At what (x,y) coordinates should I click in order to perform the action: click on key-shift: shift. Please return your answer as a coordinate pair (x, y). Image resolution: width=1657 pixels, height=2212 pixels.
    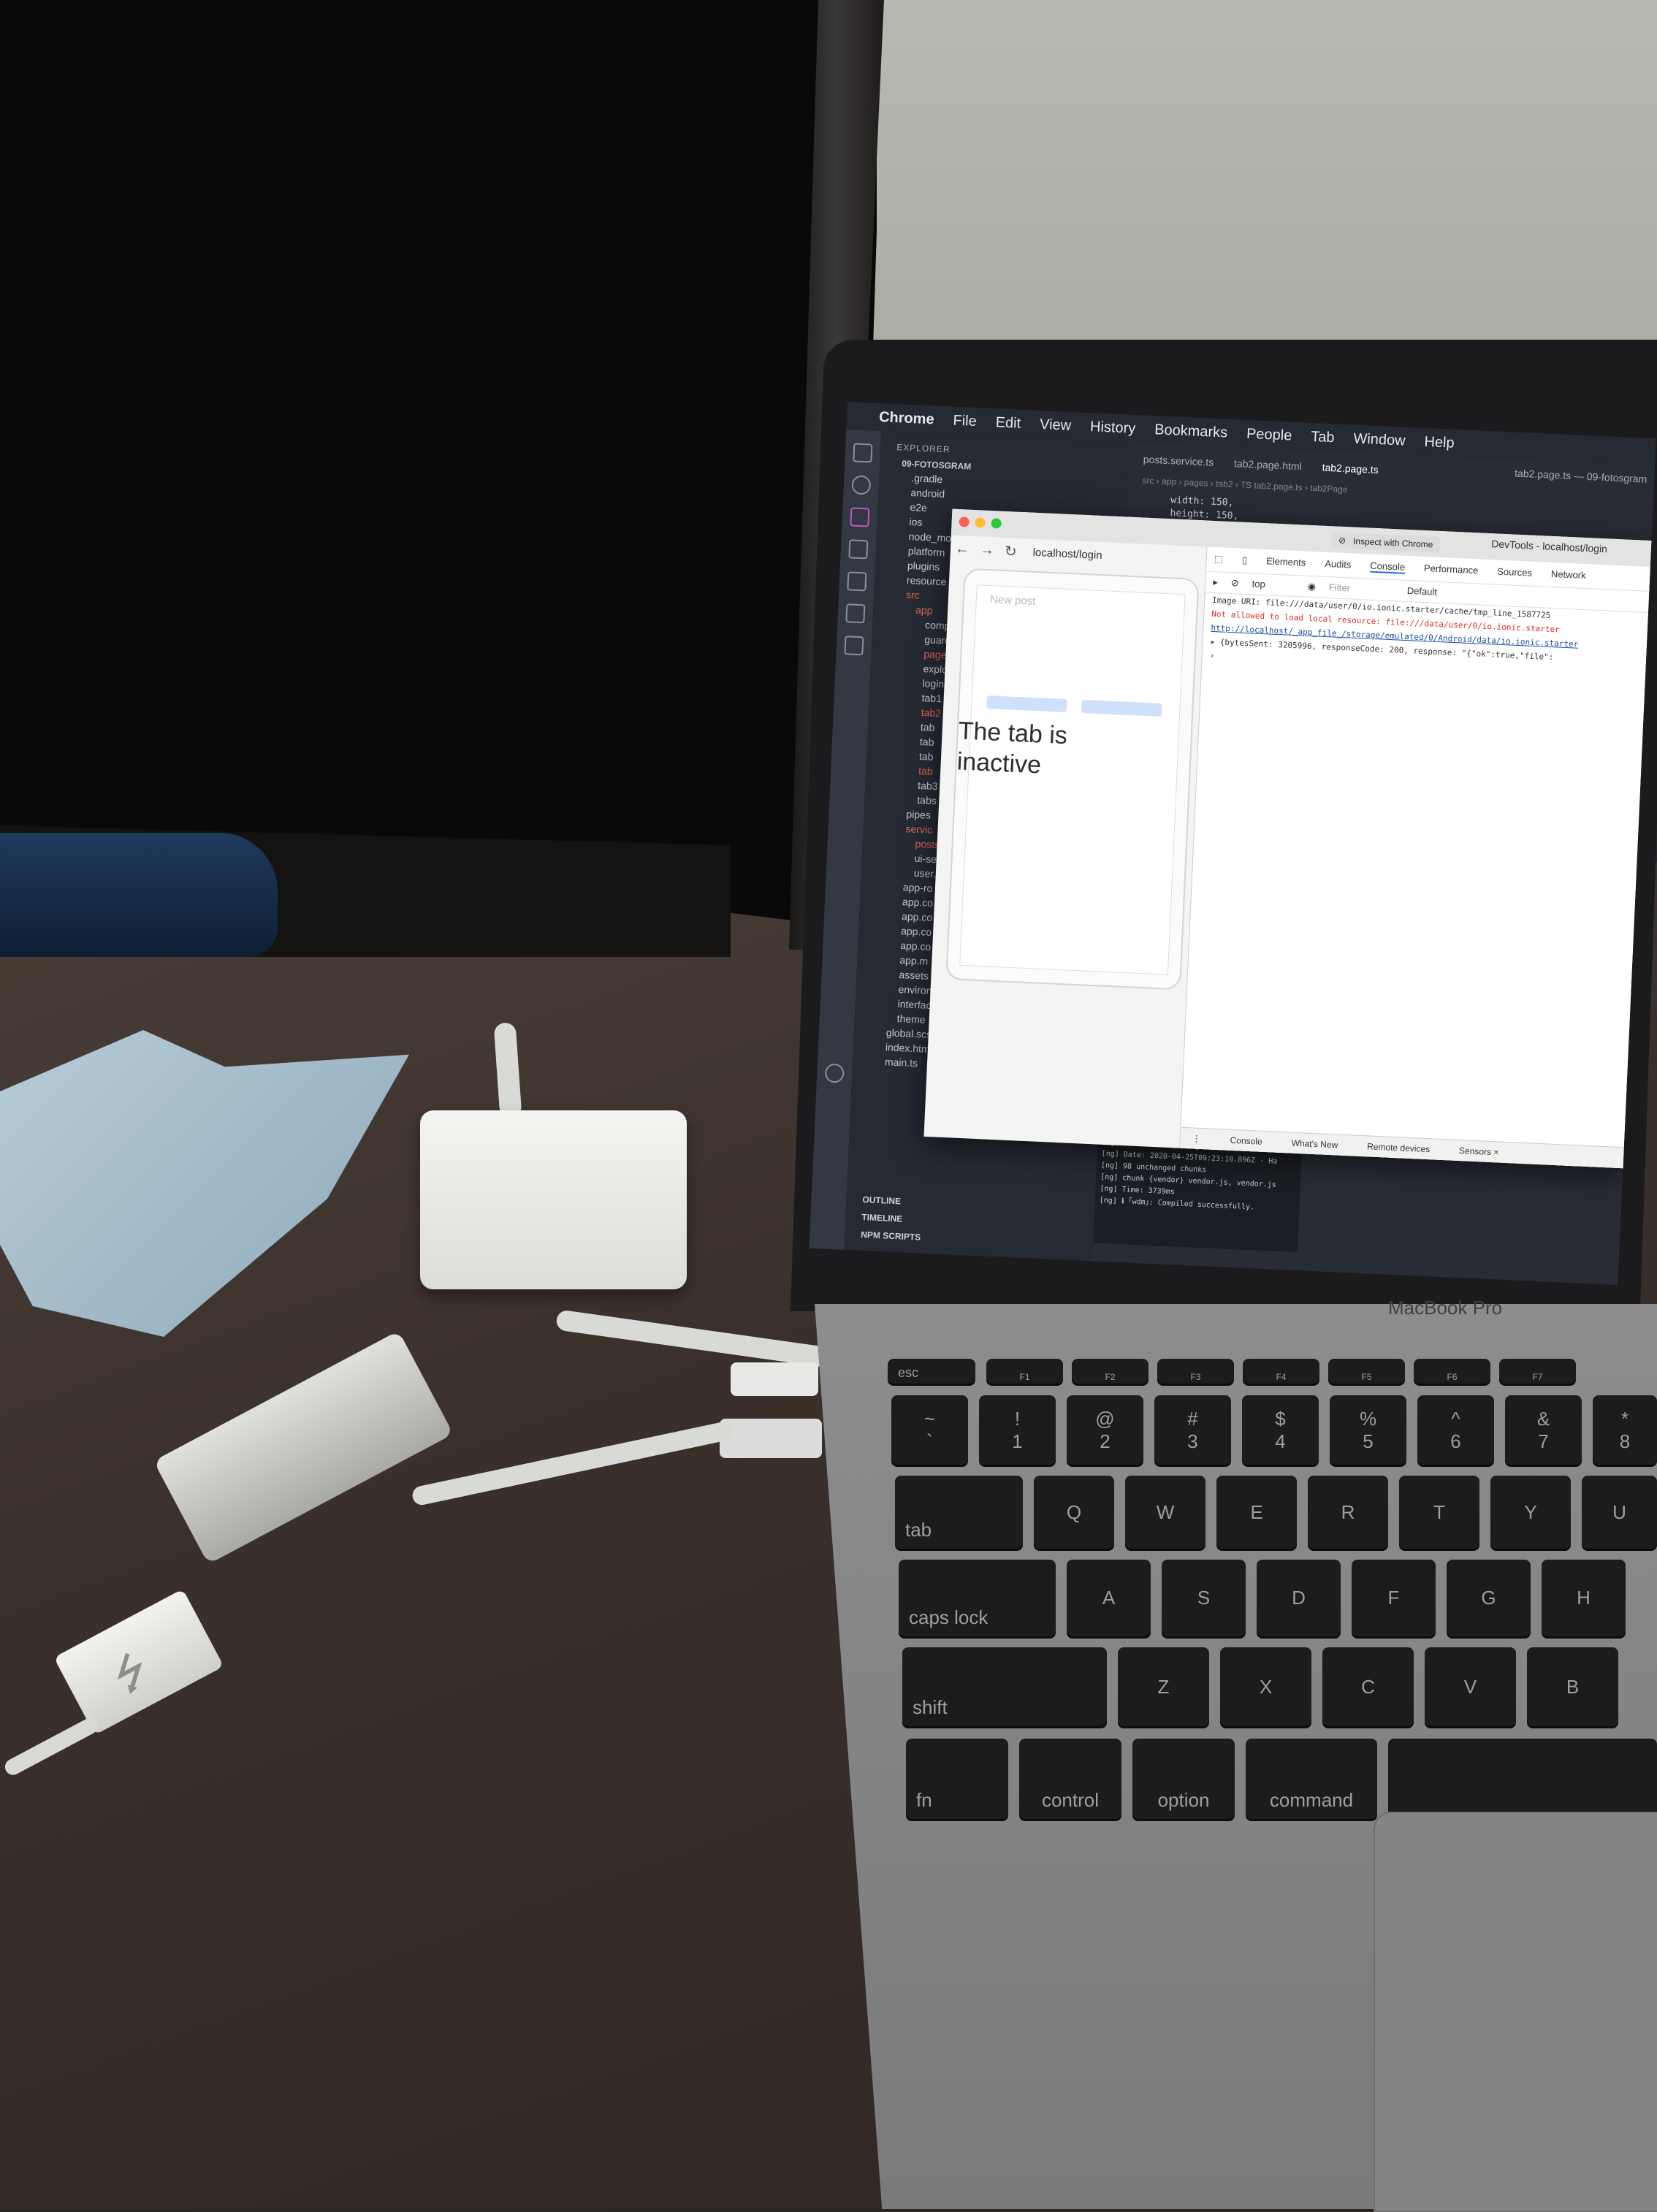
    Looking at the image, I should click on (1004, 1687).